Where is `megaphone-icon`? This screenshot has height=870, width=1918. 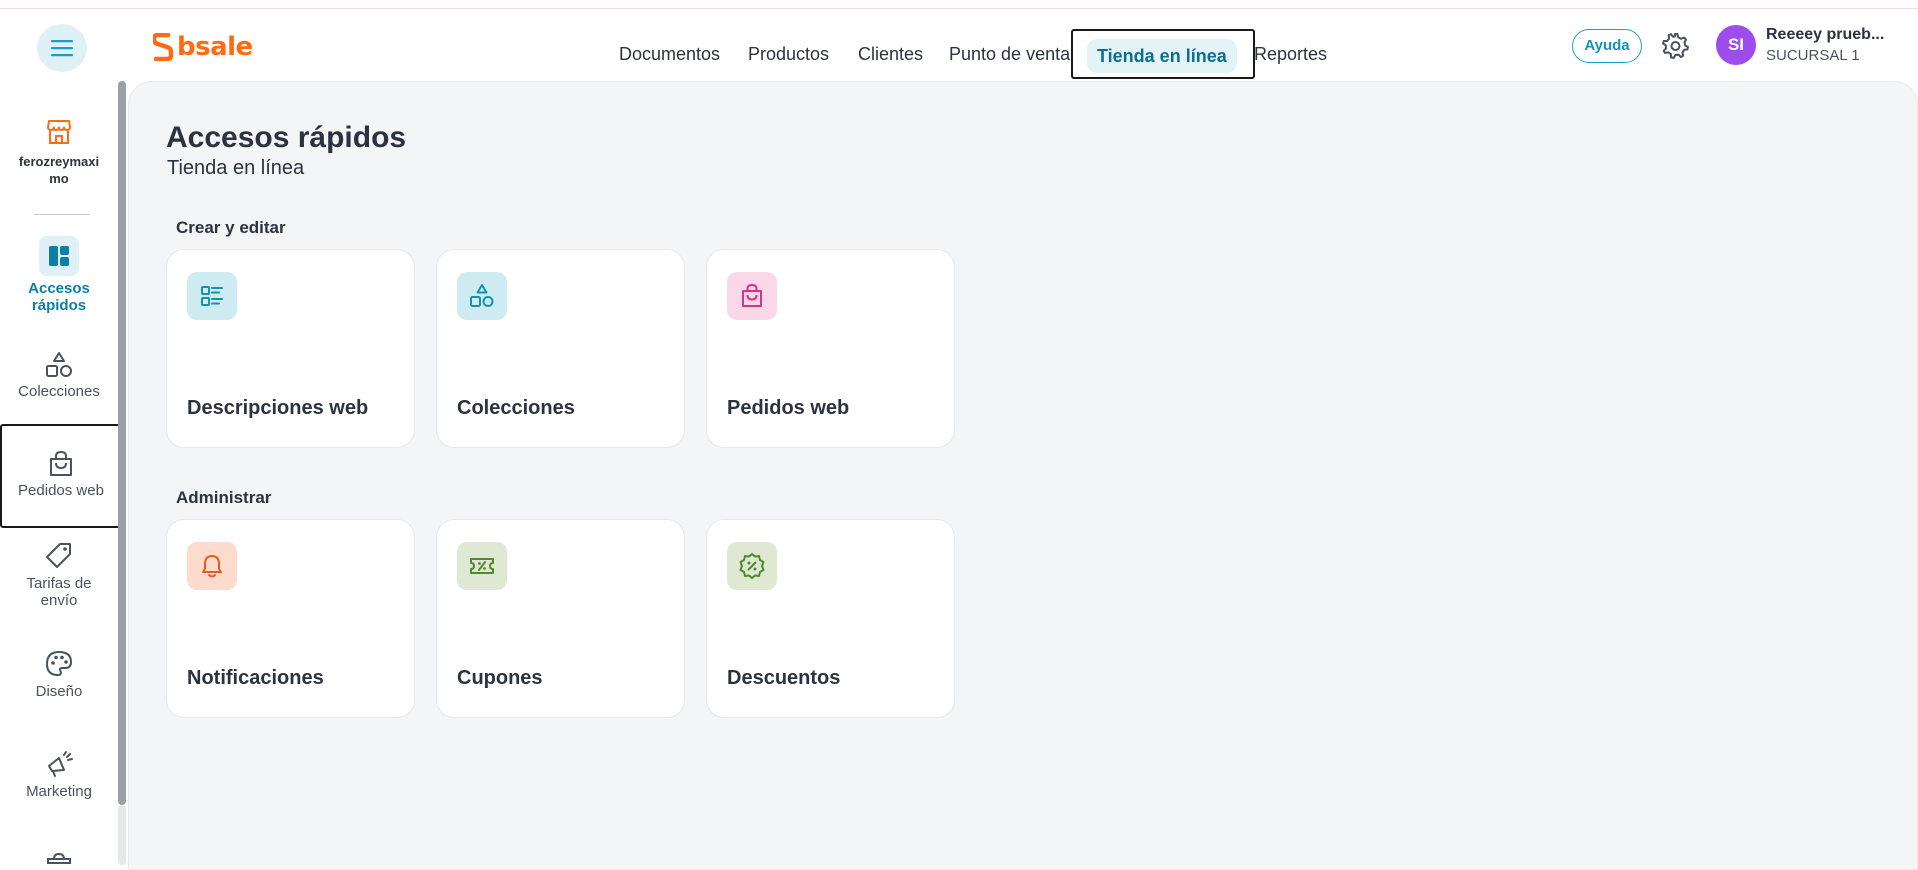 megaphone-icon is located at coordinates (60, 764).